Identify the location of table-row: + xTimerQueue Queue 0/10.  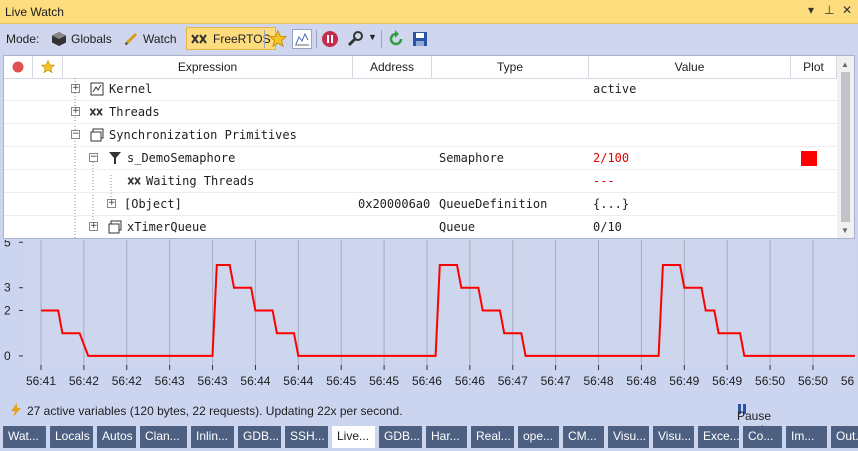
(420, 227).